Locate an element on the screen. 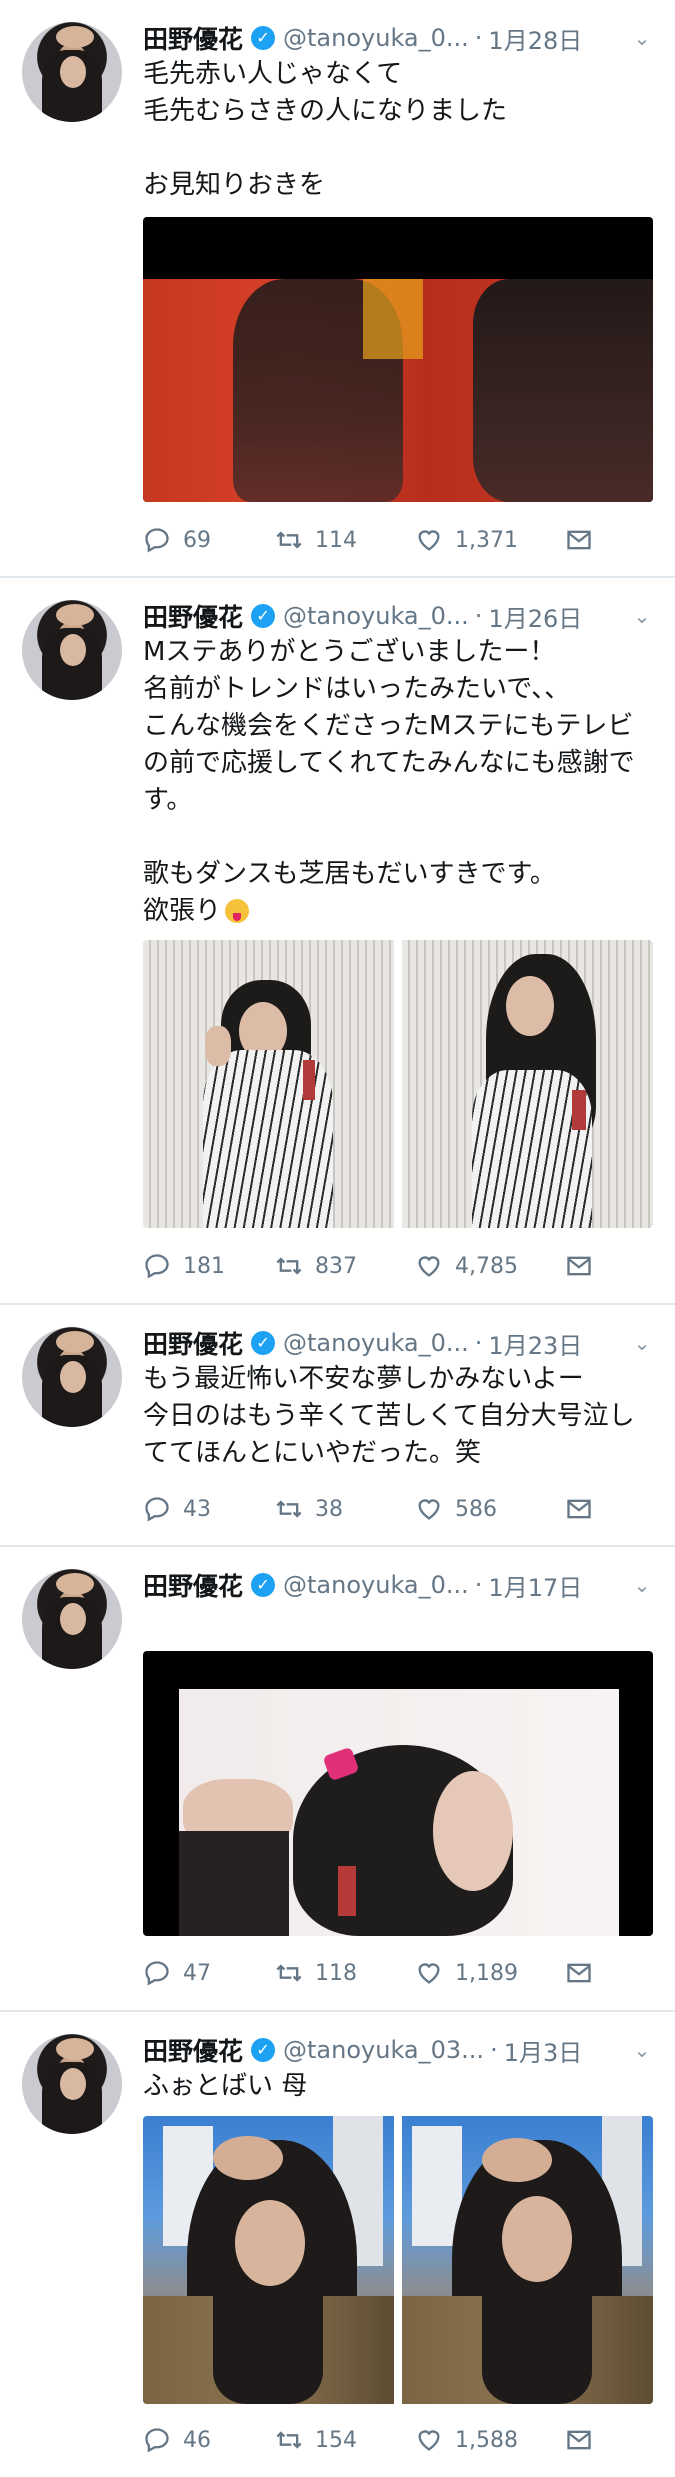  like-button: 4,785 is located at coordinates (490, 1266).